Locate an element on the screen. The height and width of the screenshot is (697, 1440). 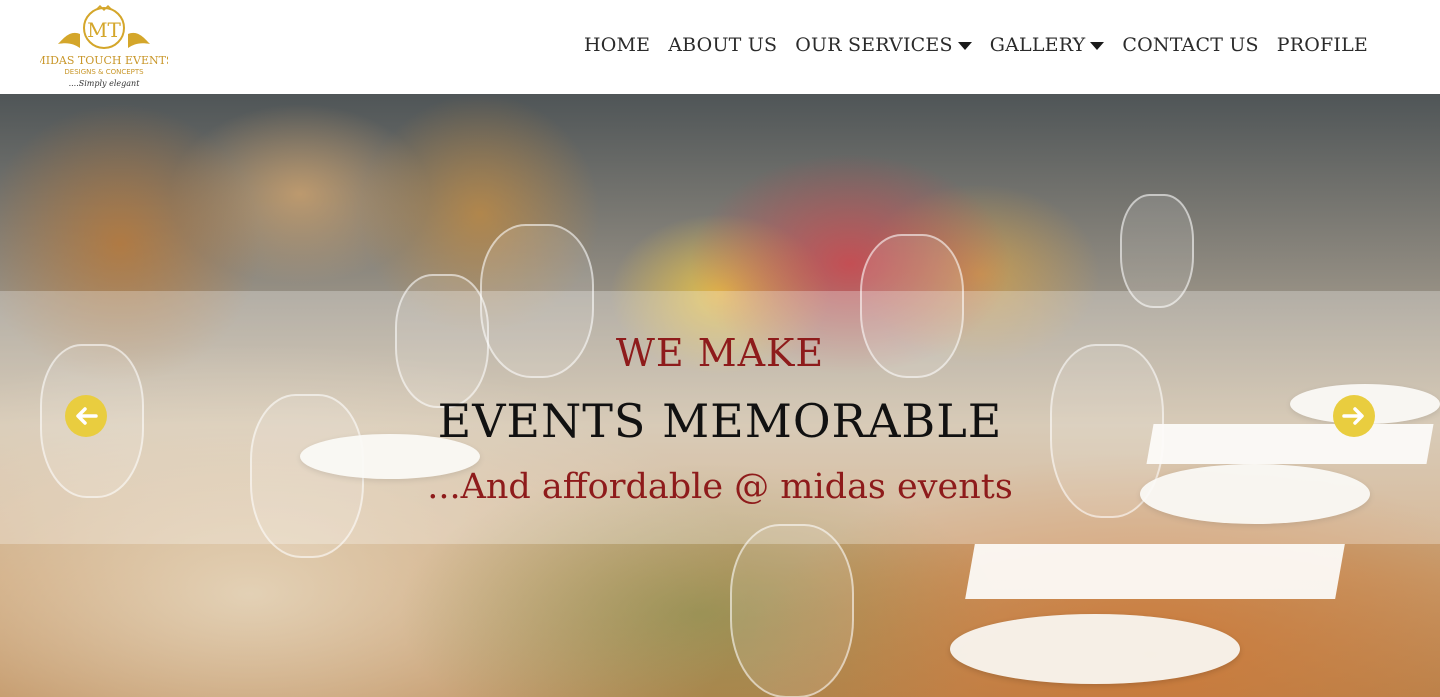
arrow-left-icon is located at coordinates (87, 416).